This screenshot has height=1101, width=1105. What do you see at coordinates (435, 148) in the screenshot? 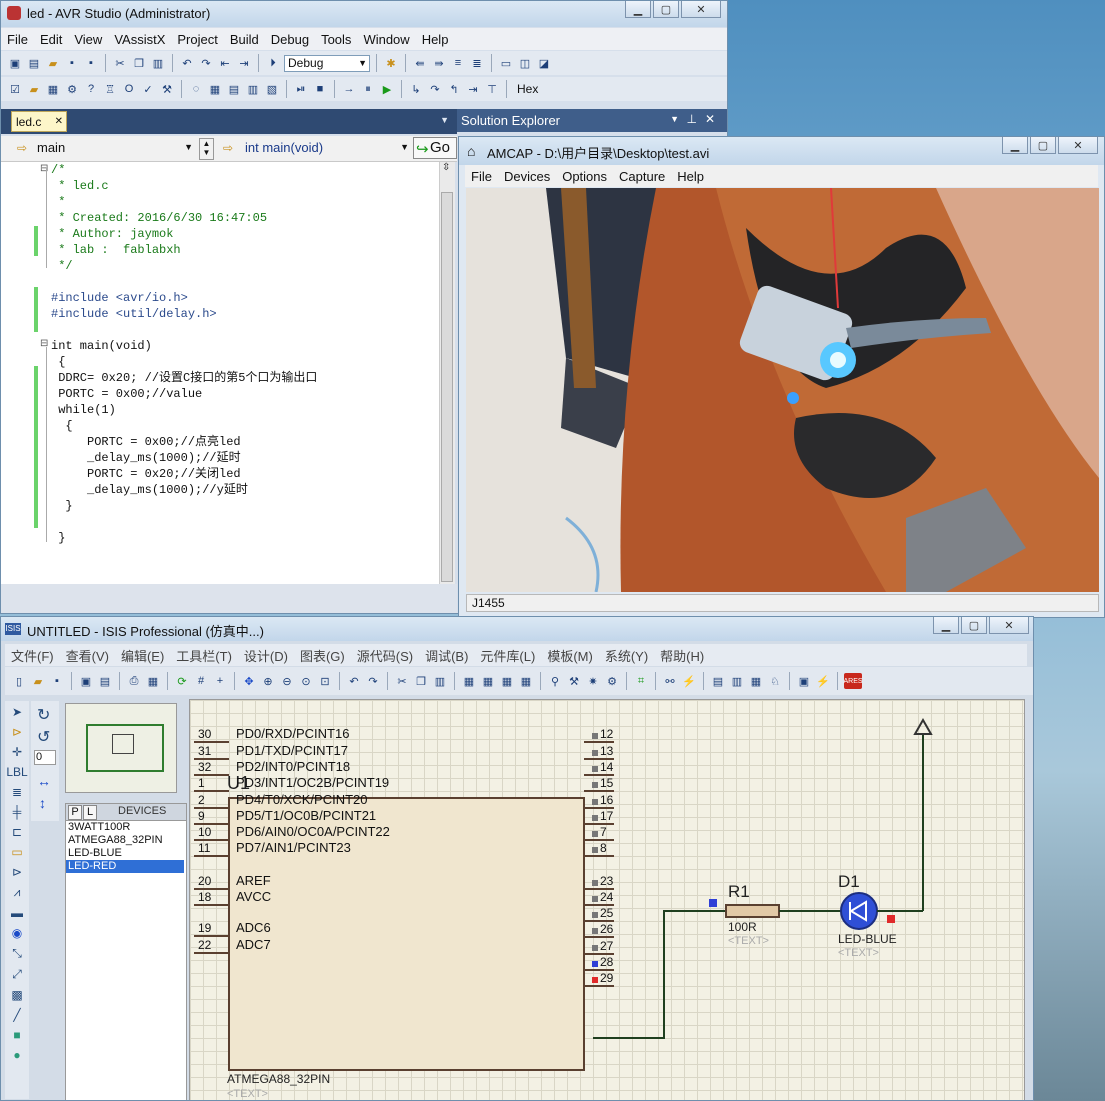
I see `go-button: ↪ Go` at bounding box center [435, 148].